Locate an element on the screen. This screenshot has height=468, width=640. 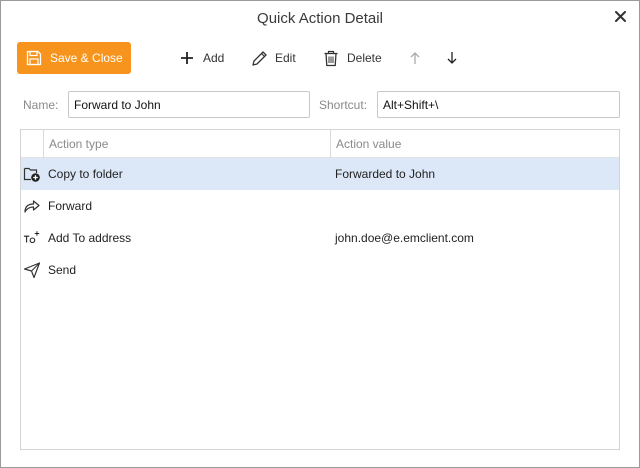
close-icon is located at coordinates (620, 18).